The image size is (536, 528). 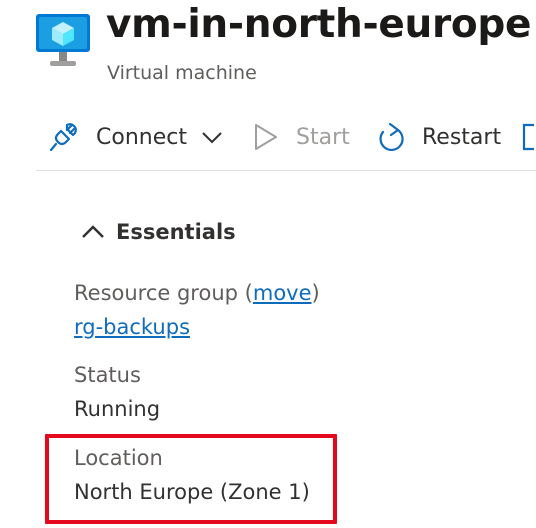 I want to click on play-icon, so click(x=266, y=137).